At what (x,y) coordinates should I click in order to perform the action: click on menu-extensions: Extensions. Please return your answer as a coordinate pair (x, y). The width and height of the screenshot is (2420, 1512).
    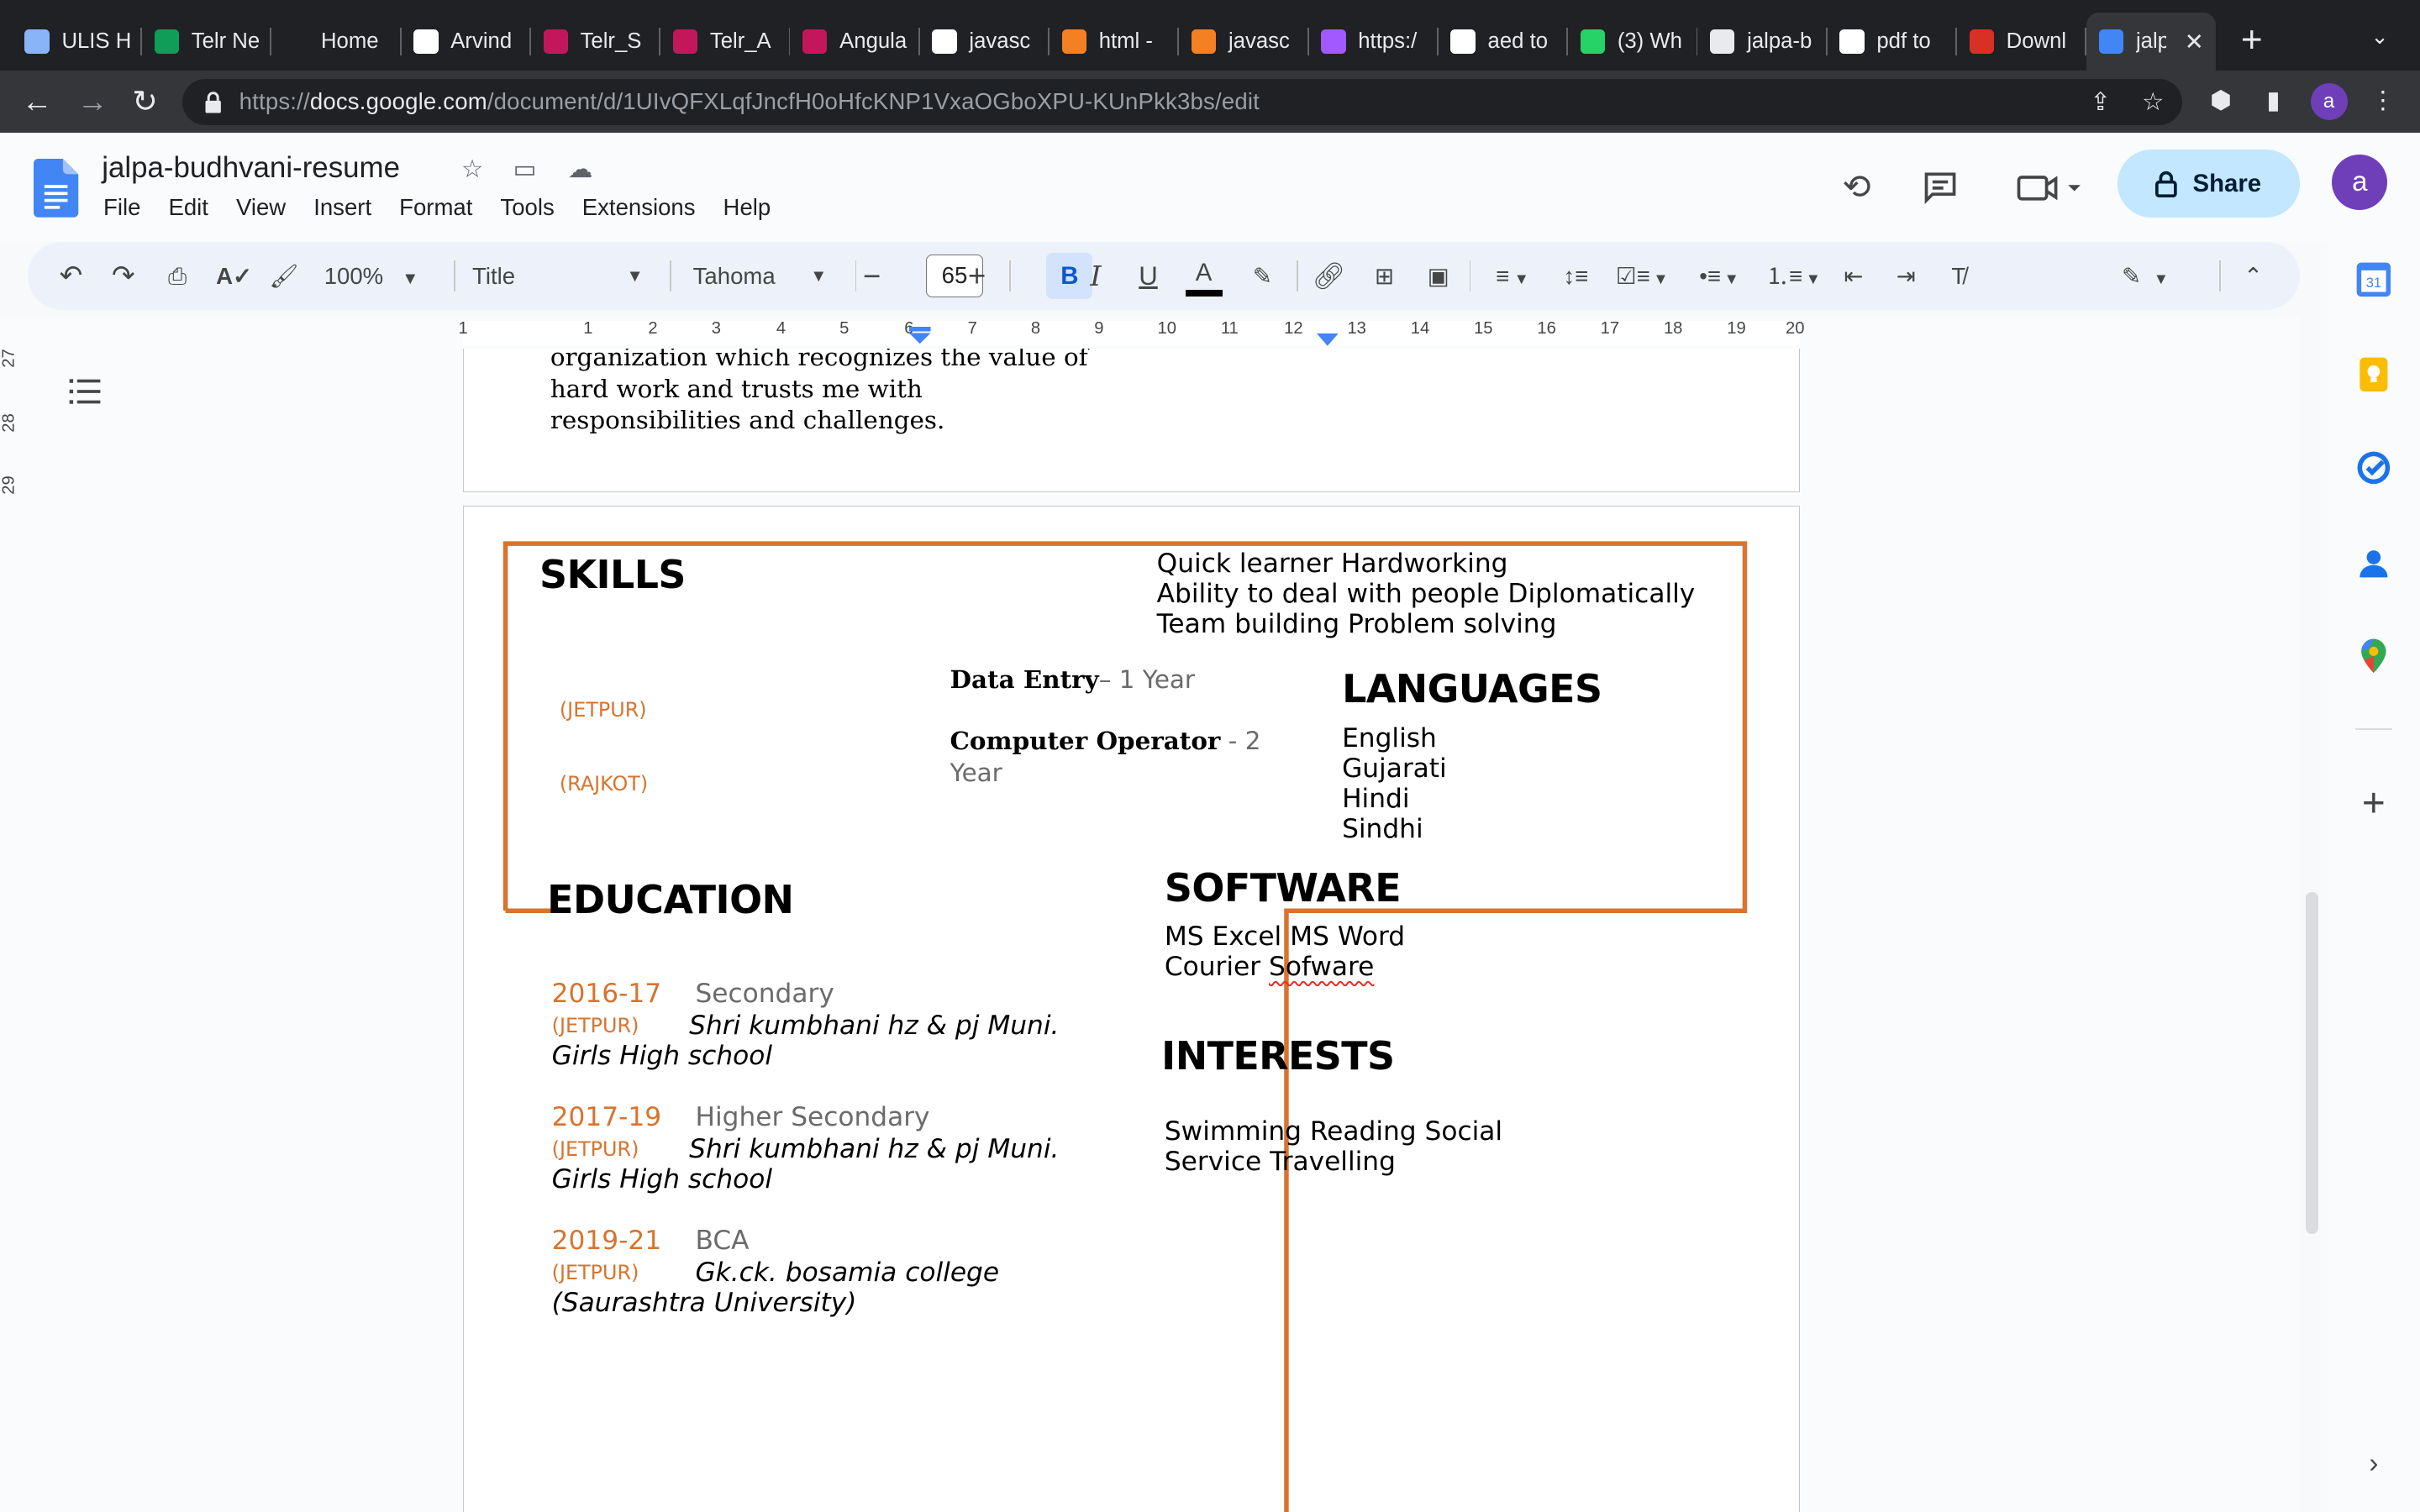
    Looking at the image, I should click on (638, 207).